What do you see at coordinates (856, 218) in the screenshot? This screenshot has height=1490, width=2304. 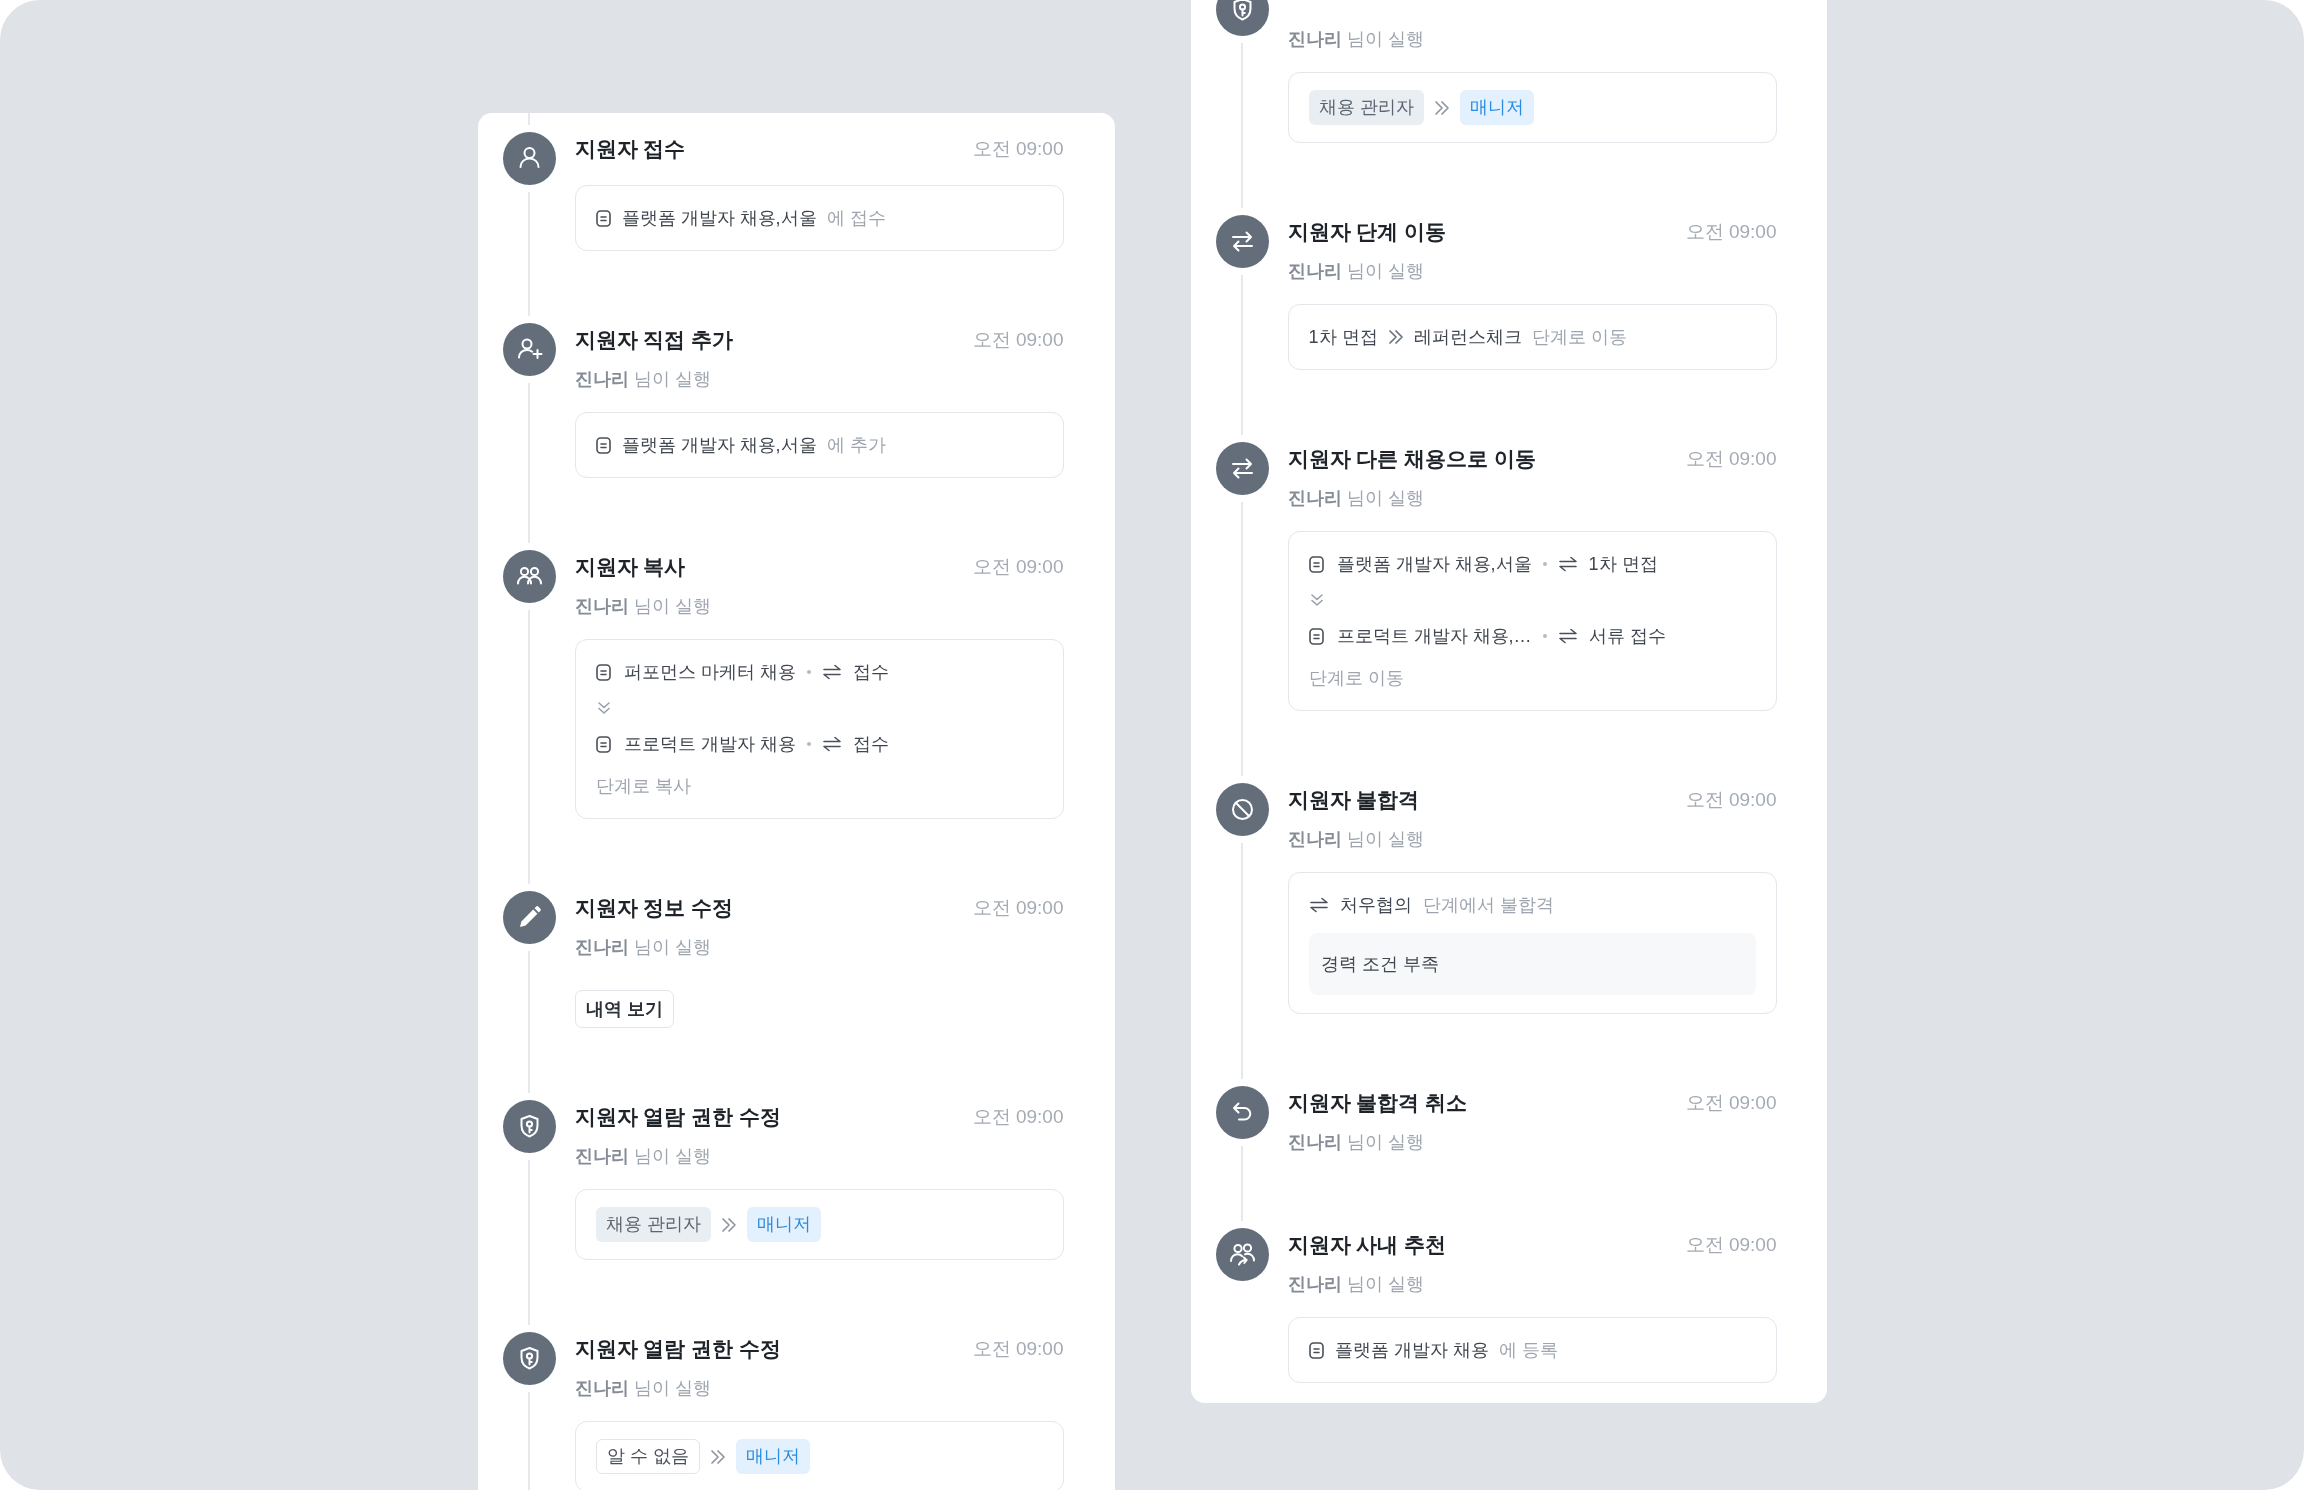 I see `action-text: 에 접수` at bounding box center [856, 218].